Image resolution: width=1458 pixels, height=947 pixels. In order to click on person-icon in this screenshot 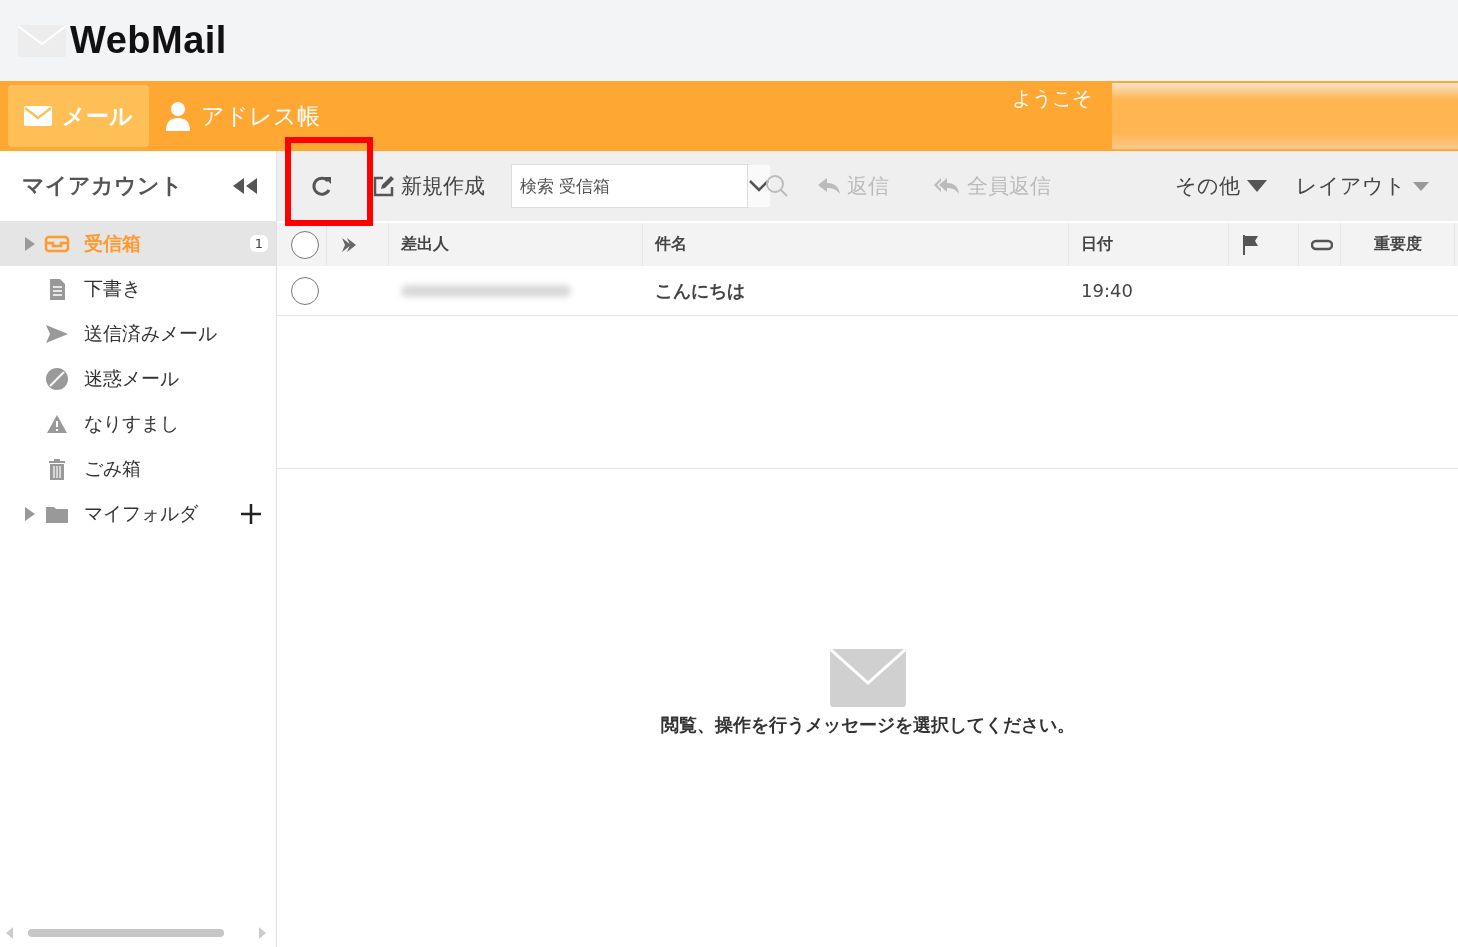, I will do `click(178, 116)`.